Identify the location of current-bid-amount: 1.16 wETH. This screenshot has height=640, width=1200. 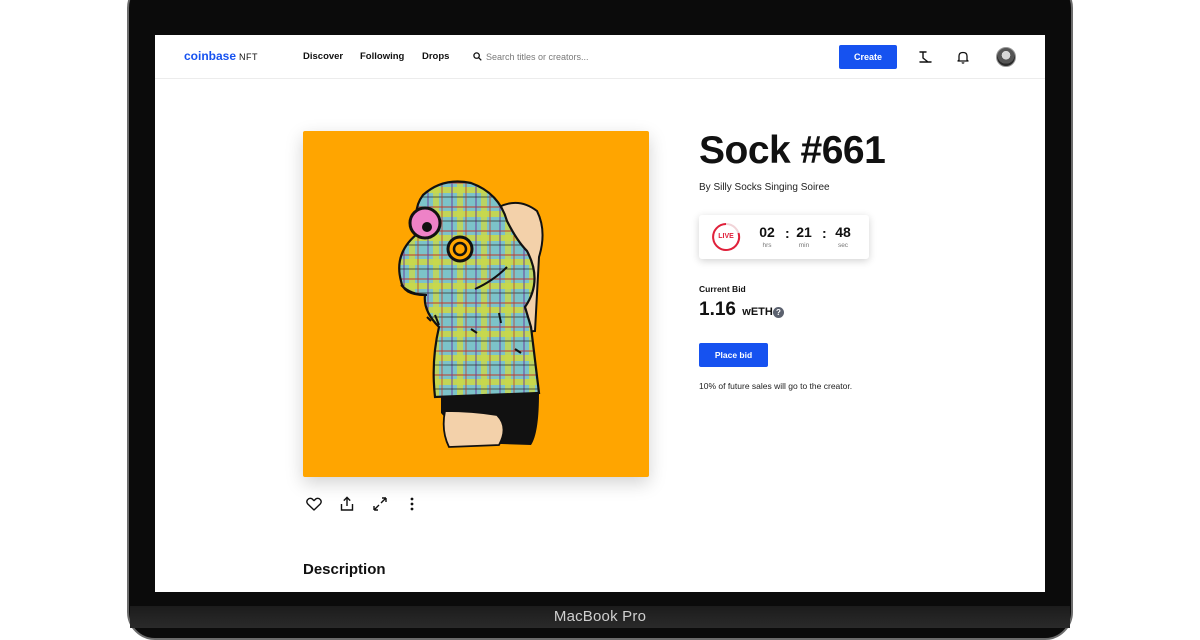
(736, 309).